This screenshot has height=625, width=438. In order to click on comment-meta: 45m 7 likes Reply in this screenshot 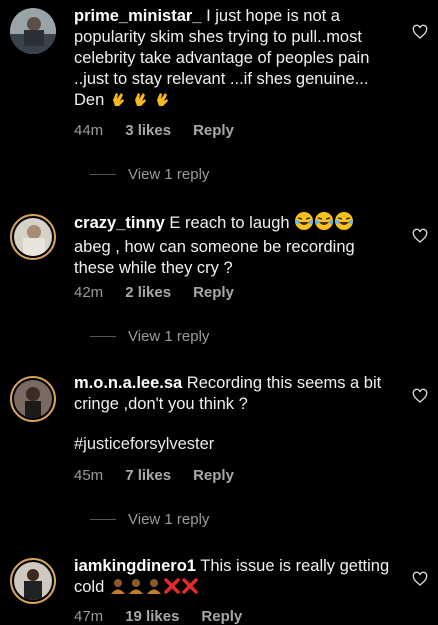, I will do `click(154, 475)`.